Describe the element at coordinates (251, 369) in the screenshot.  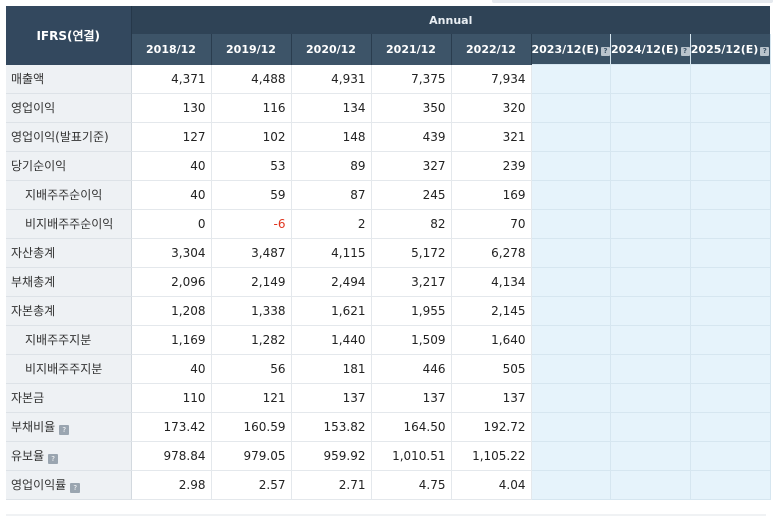
I see `value-cell: 56` at that location.